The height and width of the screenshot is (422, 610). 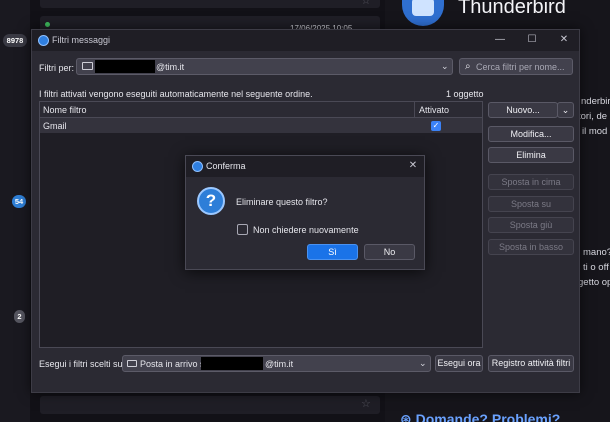 What do you see at coordinates (57, 68) in the screenshot?
I see `filters-for-label: Filtri per:` at bounding box center [57, 68].